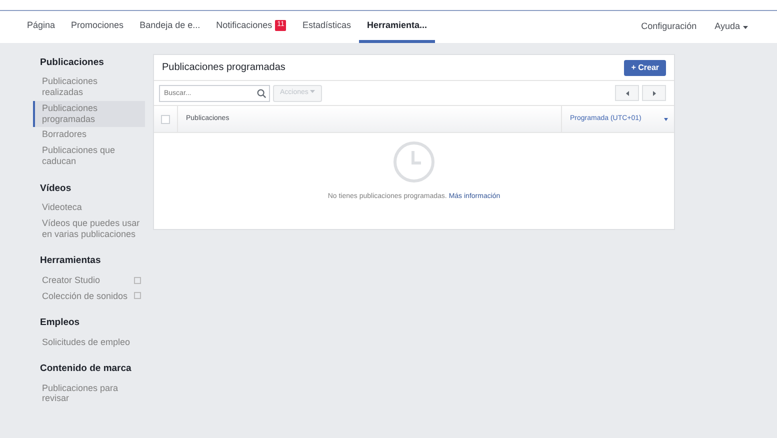 The height and width of the screenshot is (438, 777). What do you see at coordinates (97, 27) in the screenshot?
I see `nav-tab: Promociones` at bounding box center [97, 27].